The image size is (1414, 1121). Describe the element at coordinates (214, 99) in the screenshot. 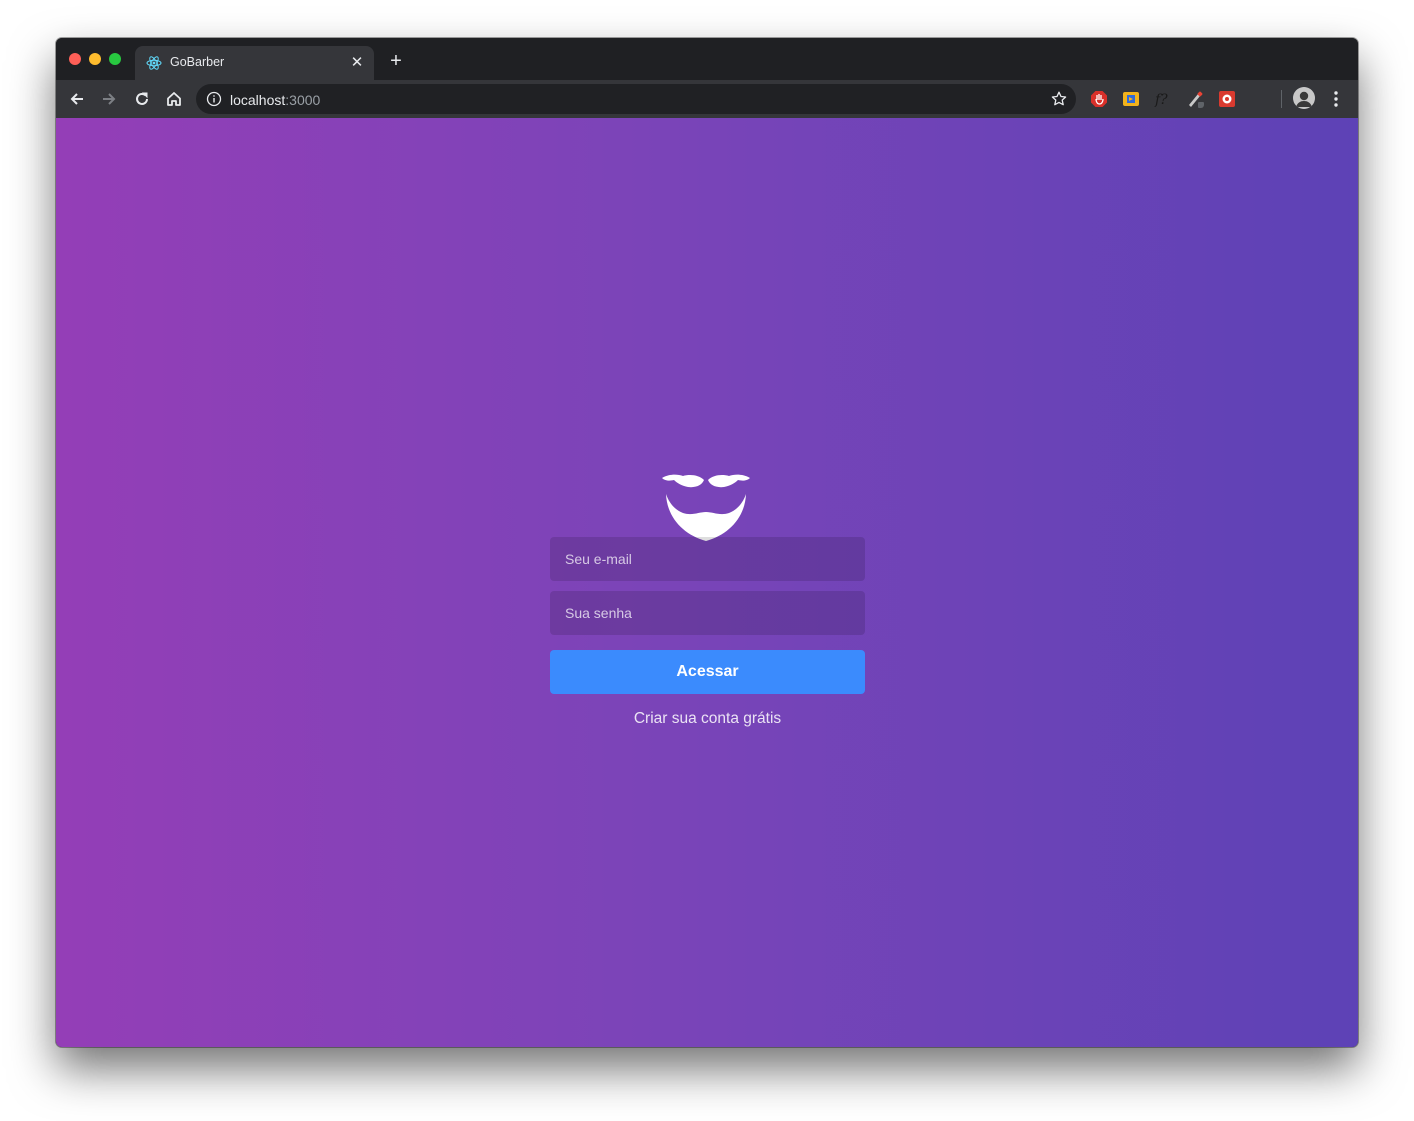

I see `info-icon` at that location.